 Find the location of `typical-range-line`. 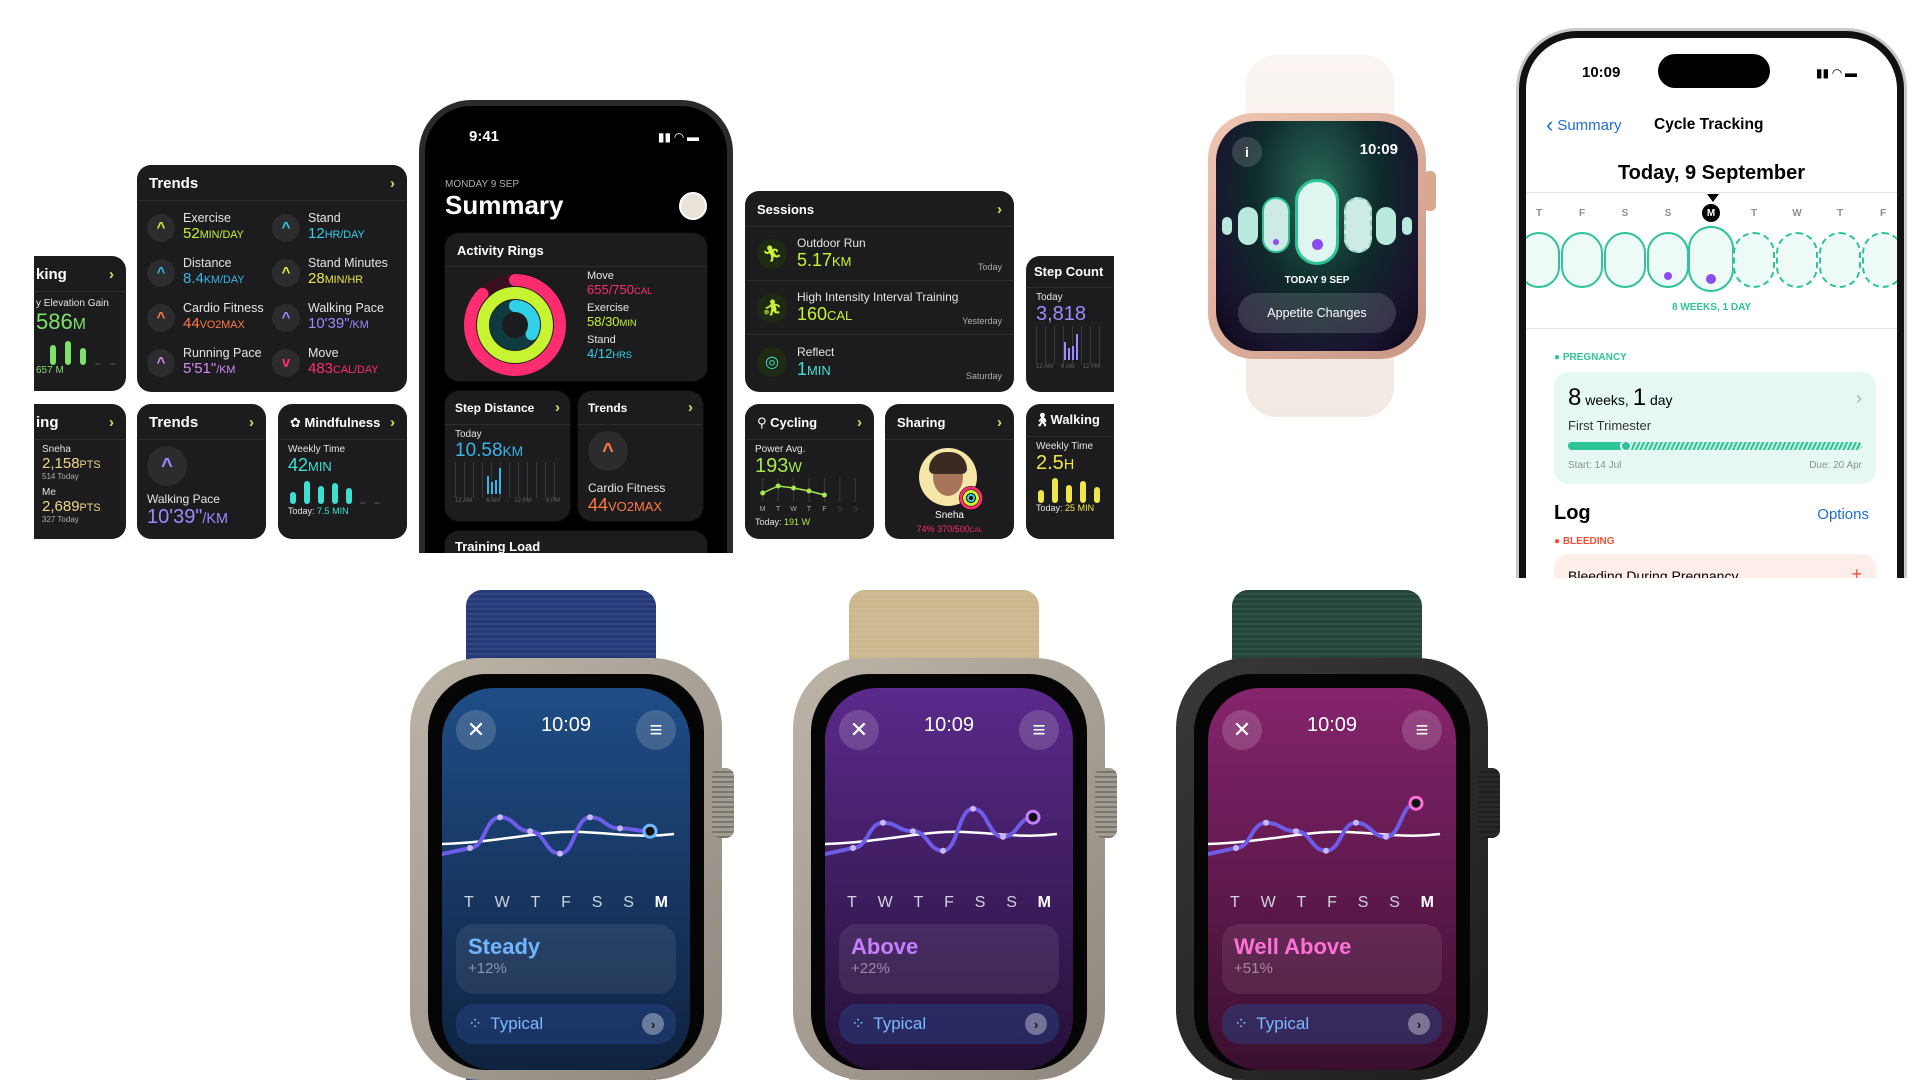

typical-range-line is located at coordinates (941, 838).